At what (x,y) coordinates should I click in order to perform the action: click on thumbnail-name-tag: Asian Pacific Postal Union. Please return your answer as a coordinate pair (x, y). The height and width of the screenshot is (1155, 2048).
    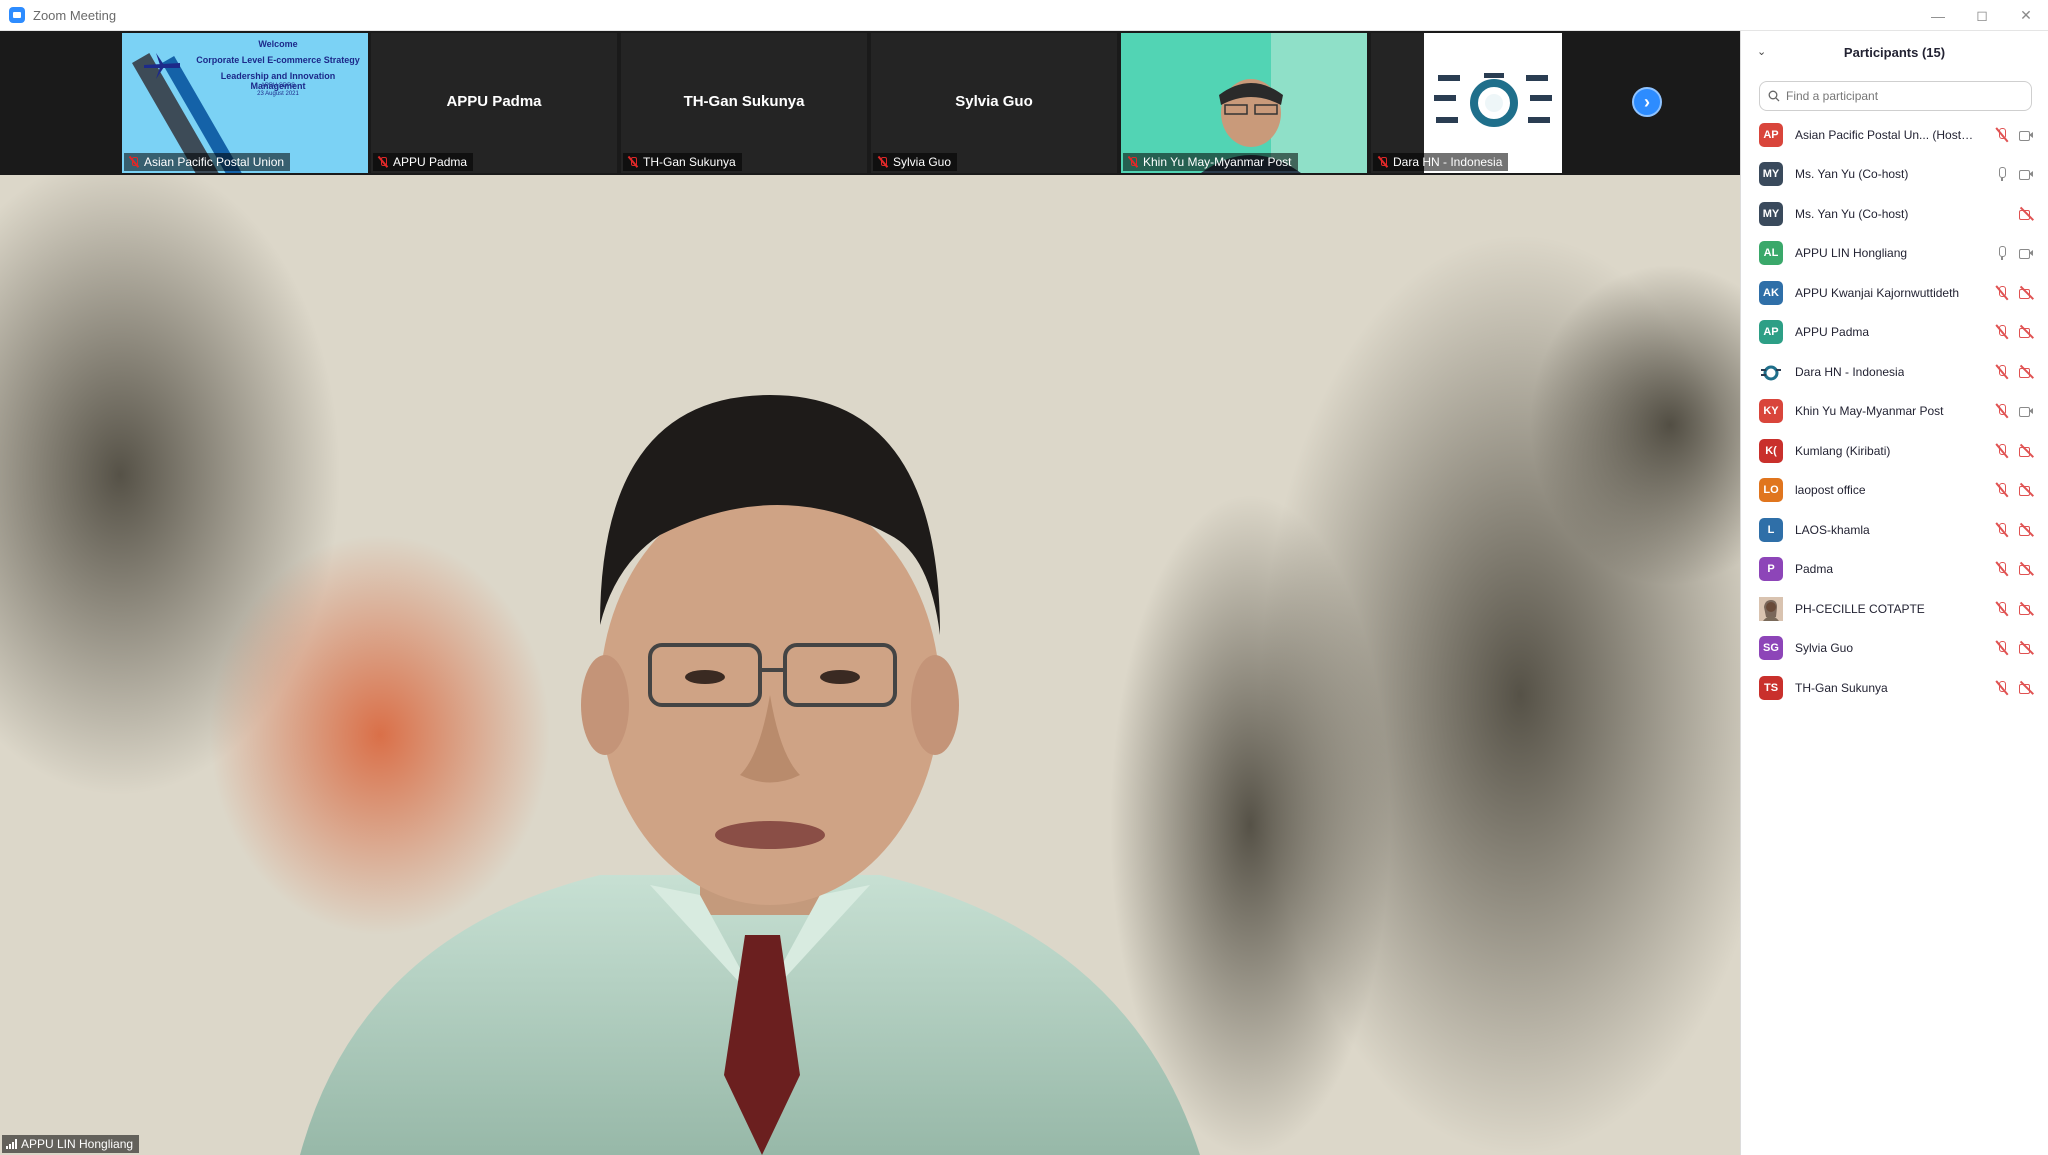
    Looking at the image, I should click on (207, 162).